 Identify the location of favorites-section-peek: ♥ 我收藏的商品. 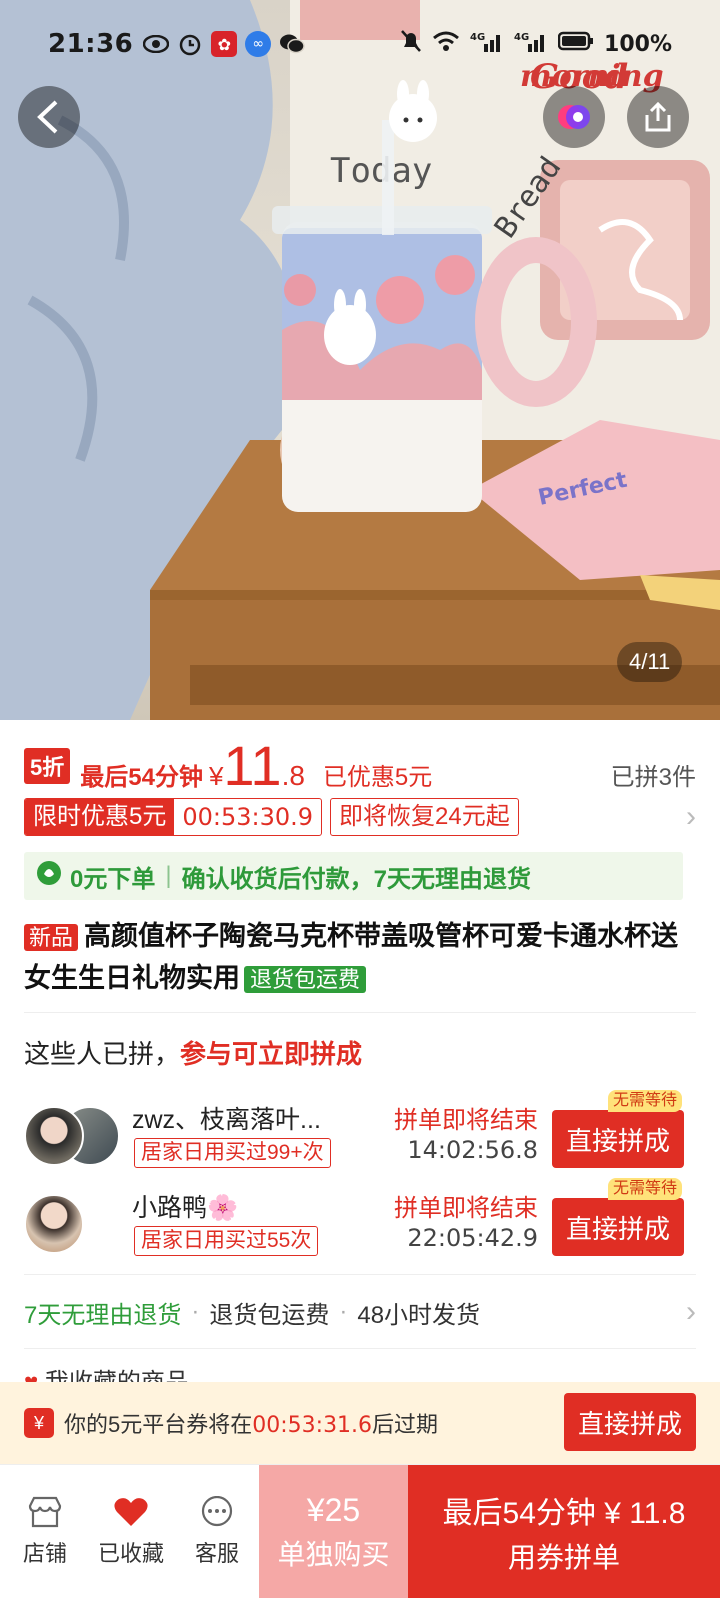
(106, 1372).